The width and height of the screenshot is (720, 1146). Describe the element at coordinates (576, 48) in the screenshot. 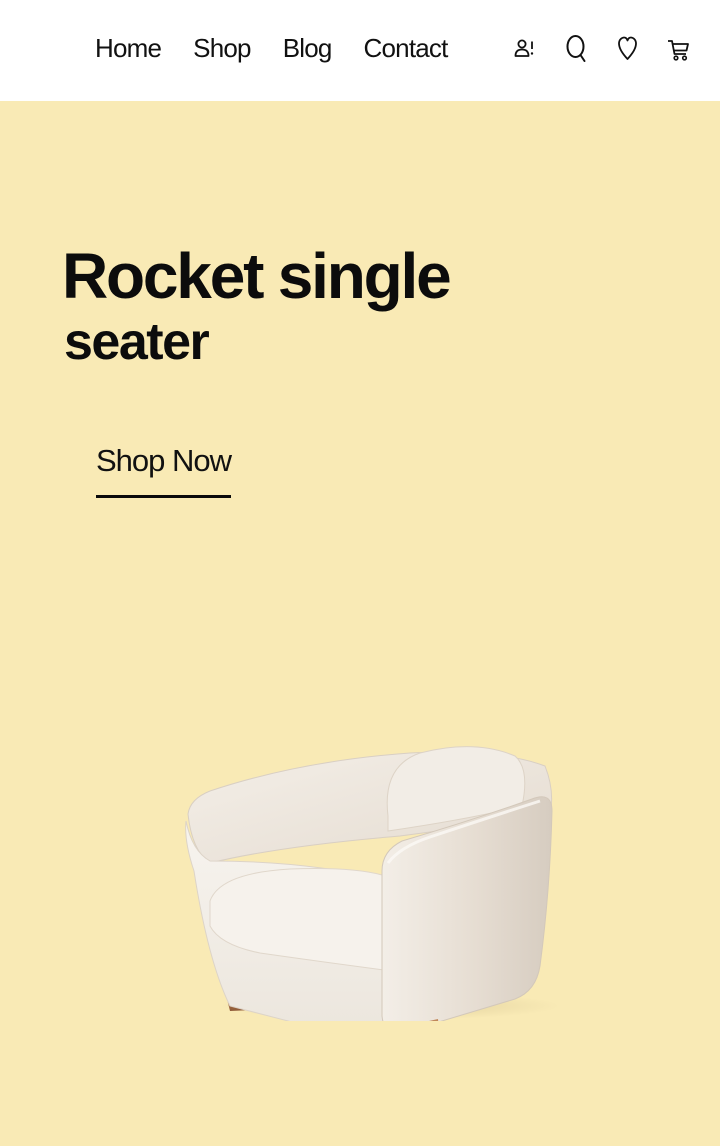

I see `search-icon` at that location.